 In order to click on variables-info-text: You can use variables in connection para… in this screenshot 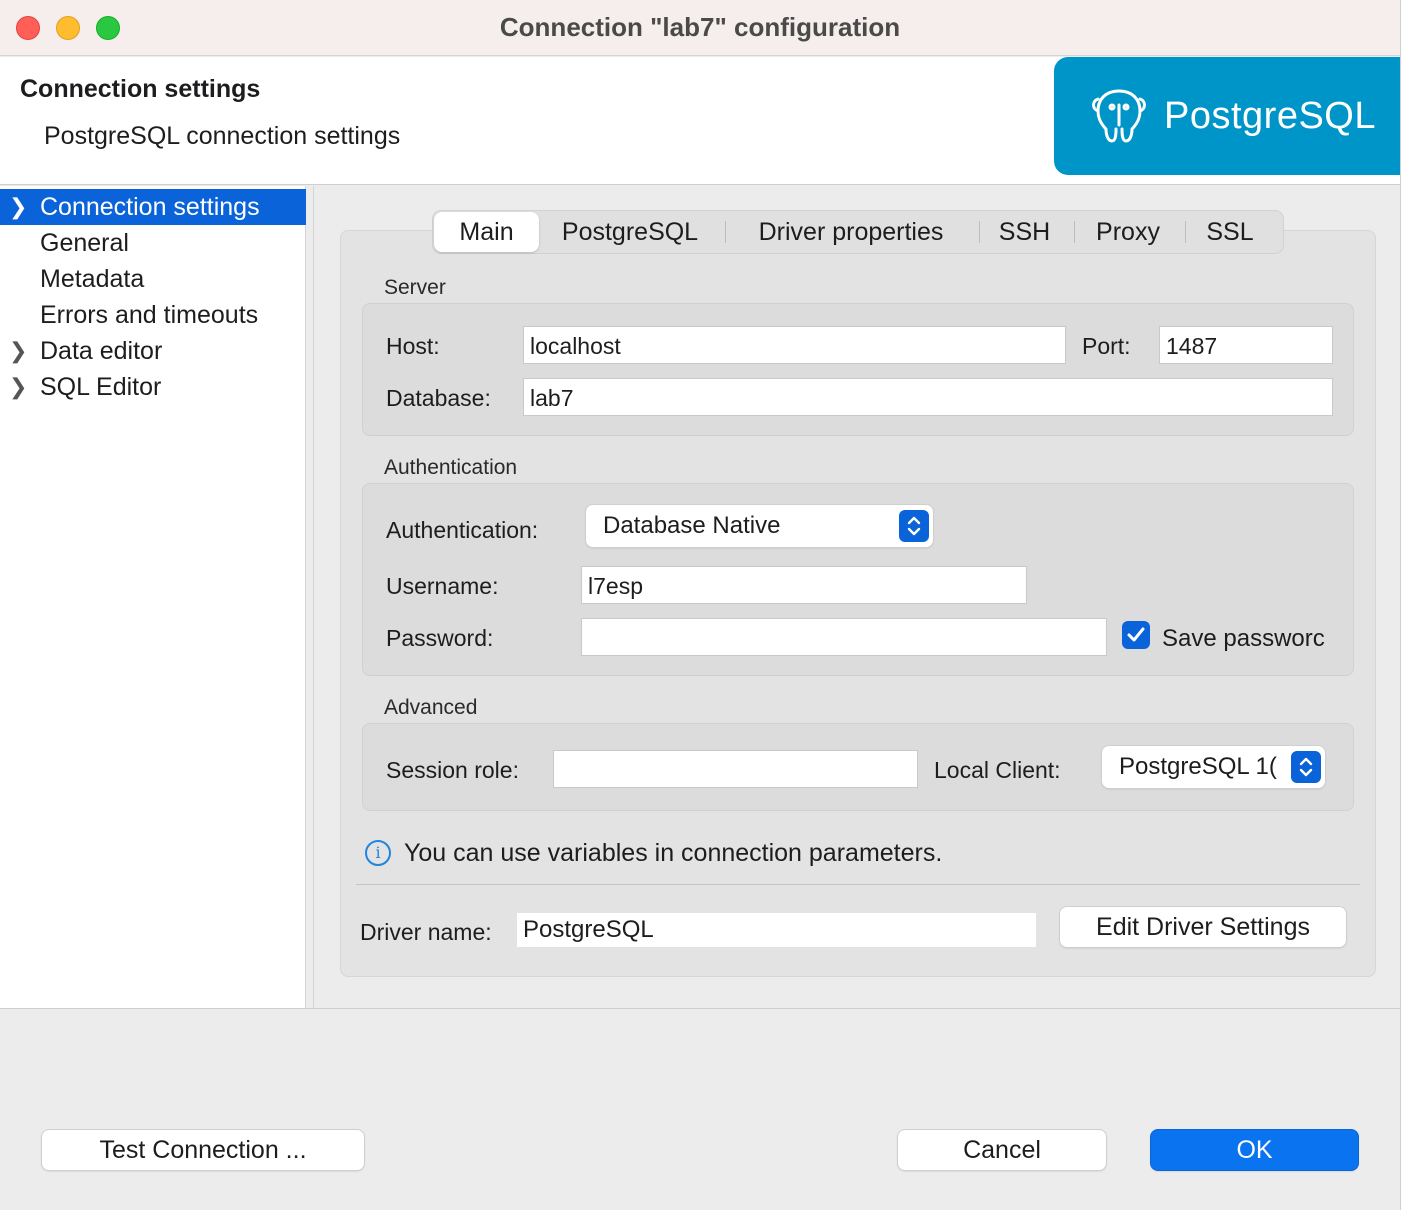, I will do `click(673, 853)`.